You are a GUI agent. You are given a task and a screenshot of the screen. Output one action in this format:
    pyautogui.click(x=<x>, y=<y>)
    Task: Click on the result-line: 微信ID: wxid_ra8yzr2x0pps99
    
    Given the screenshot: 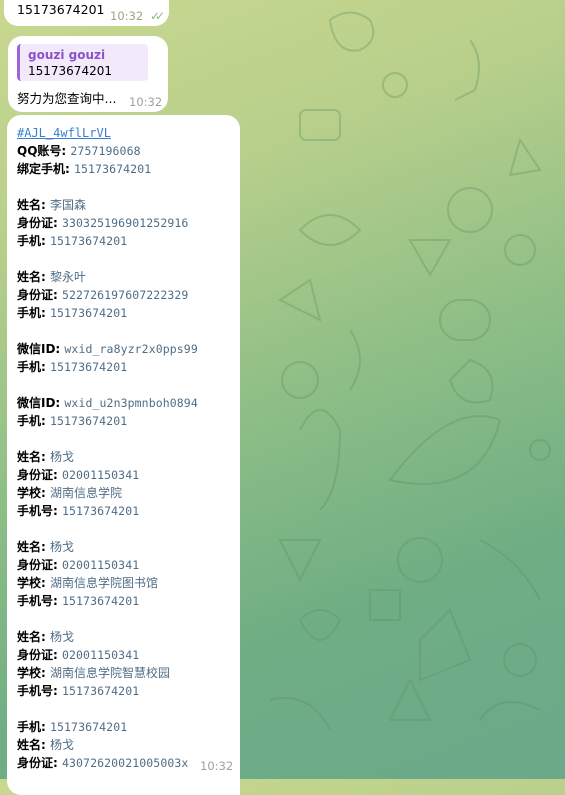 What is the action you would take?
    pyautogui.click(x=128, y=349)
    